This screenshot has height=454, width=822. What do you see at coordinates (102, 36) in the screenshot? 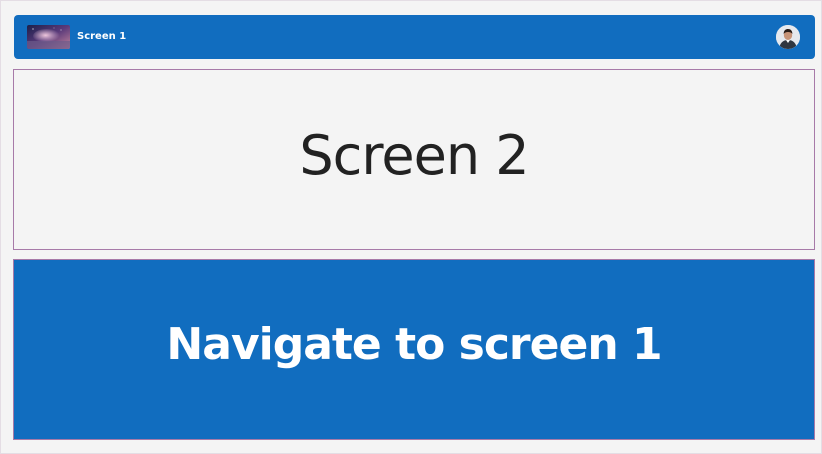
I see `header-title: Screen 1` at bounding box center [102, 36].